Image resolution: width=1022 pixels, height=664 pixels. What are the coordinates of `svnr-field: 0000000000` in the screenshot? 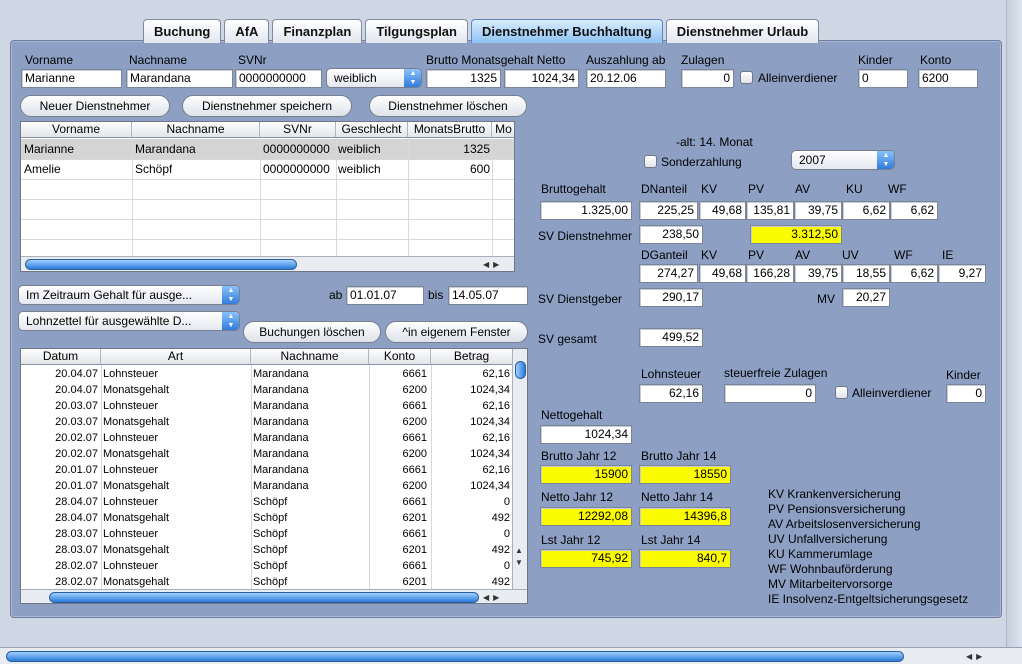 It's located at (278, 78).